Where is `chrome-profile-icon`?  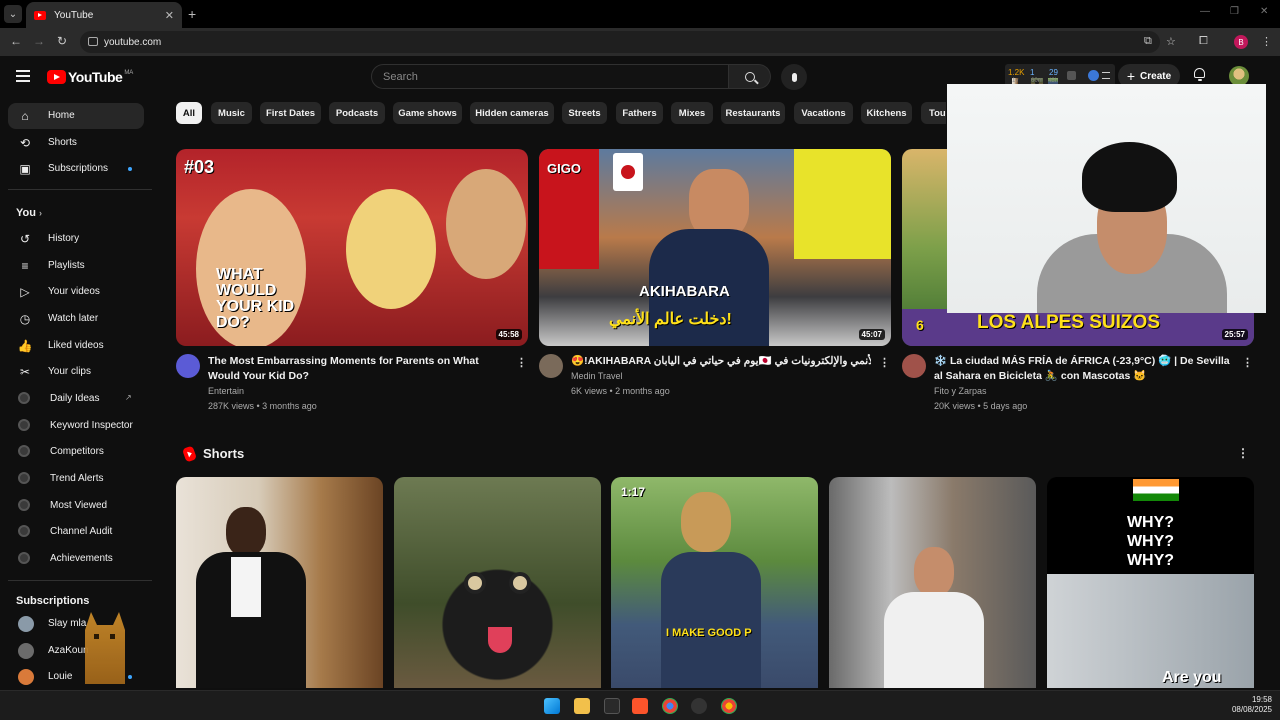
chrome-profile-icon is located at coordinates (729, 706).